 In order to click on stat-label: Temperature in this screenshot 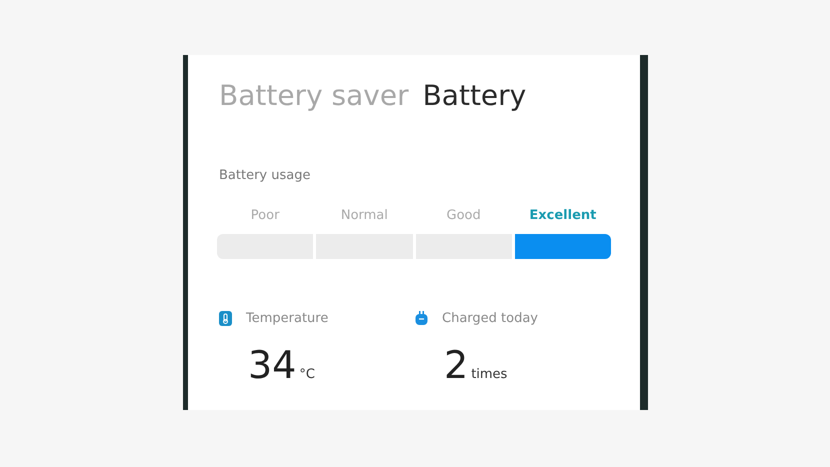, I will do `click(287, 319)`.